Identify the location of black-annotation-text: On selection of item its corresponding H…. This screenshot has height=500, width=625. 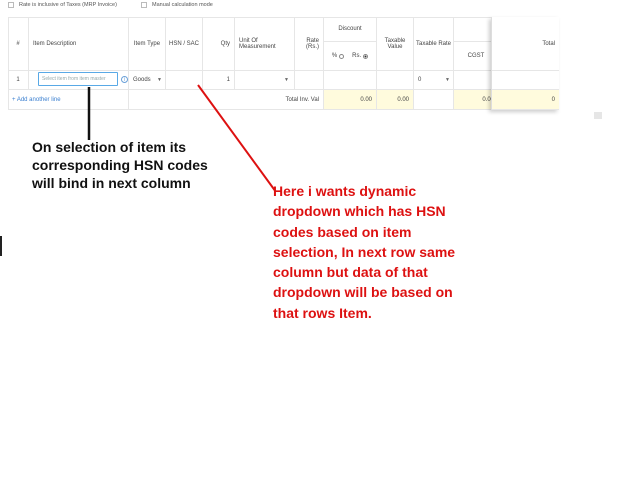
(120, 165).